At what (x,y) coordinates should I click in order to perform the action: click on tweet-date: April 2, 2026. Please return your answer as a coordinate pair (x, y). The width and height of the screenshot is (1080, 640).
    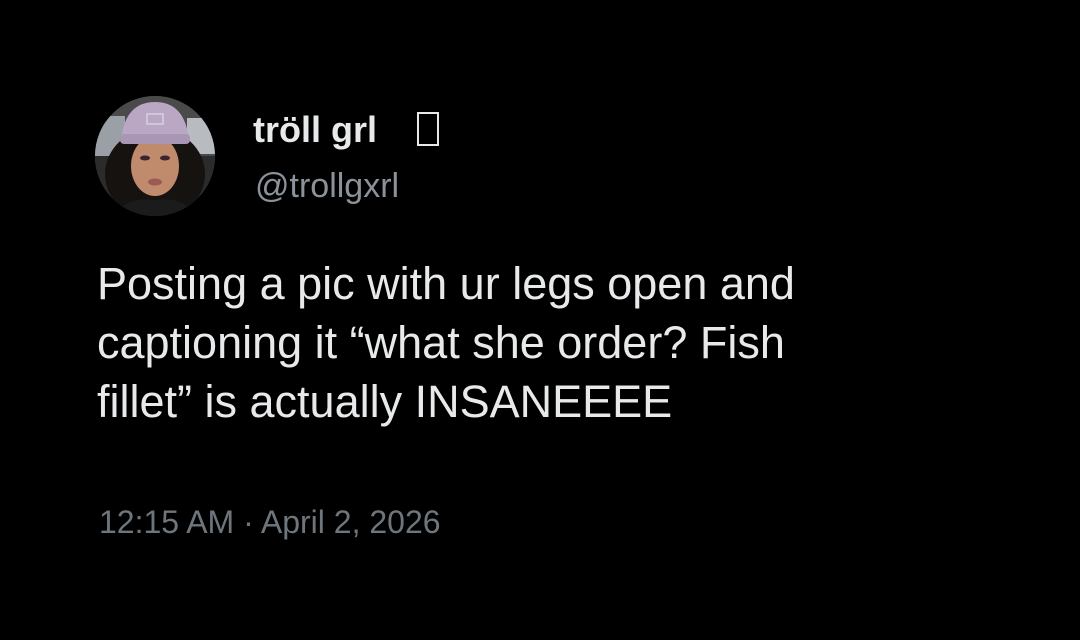
    Looking at the image, I should click on (350, 522).